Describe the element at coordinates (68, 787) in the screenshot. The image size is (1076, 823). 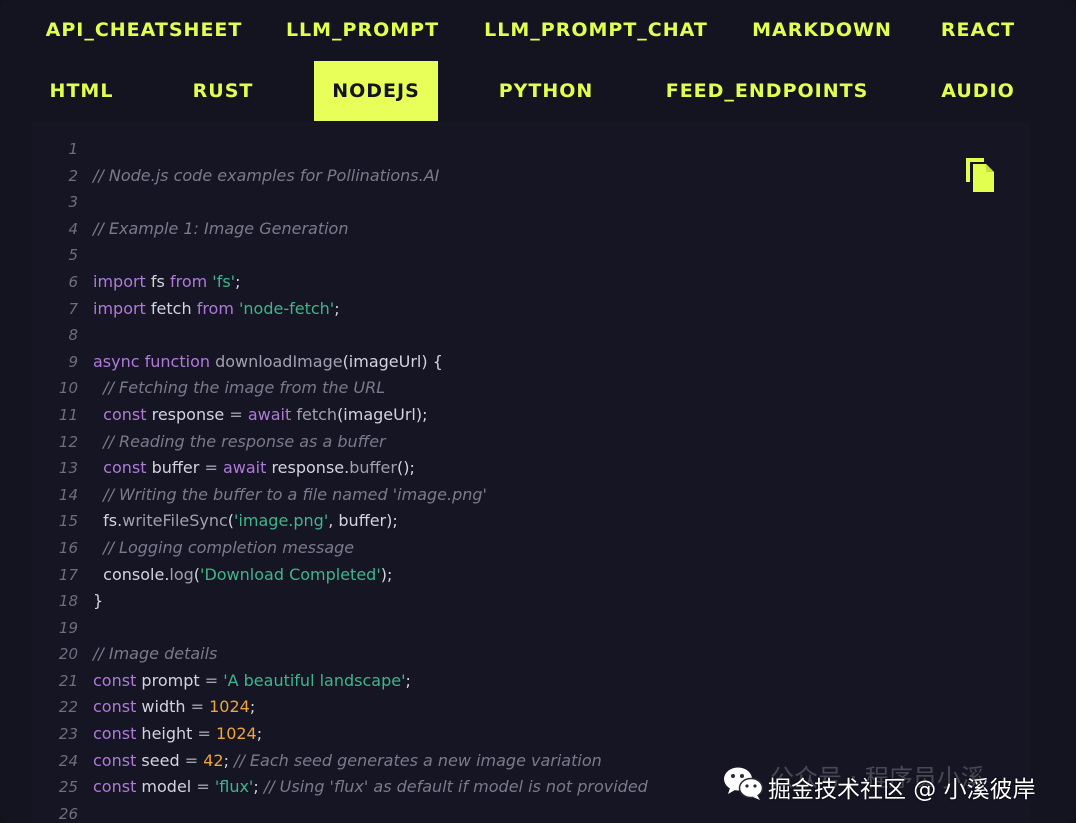
I see `line-number: 25` at that location.